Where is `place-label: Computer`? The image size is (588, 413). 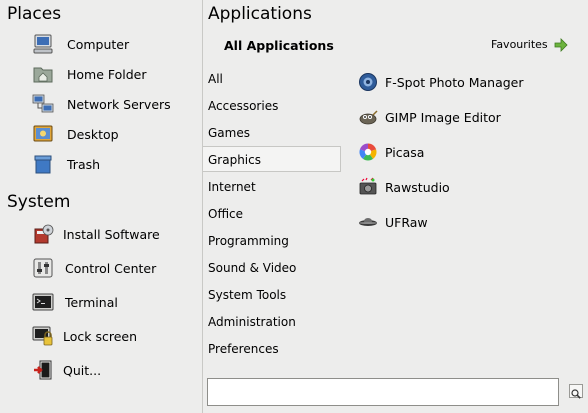 place-label: Computer is located at coordinates (98, 44).